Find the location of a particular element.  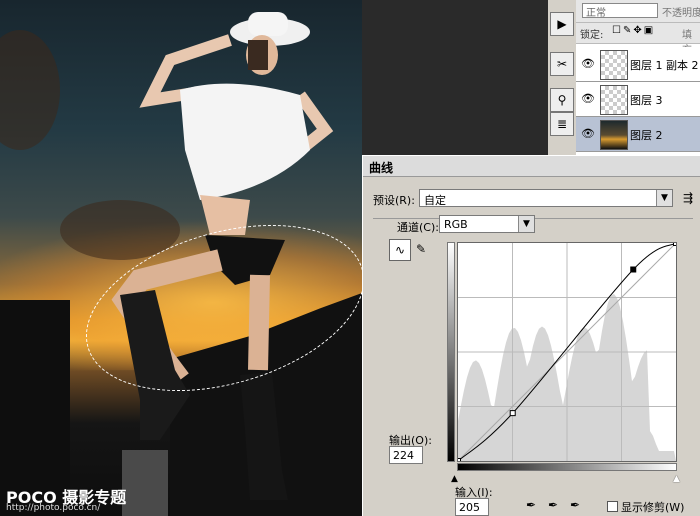

tools-icon: ✂ is located at coordinates (562, 64).